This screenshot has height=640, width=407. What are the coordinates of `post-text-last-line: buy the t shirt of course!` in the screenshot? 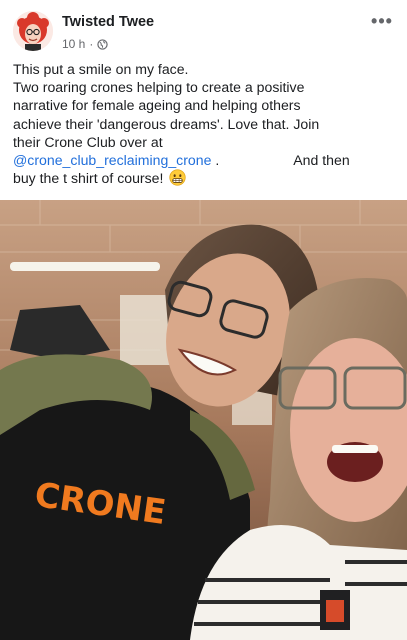 It's located at (205, 178).